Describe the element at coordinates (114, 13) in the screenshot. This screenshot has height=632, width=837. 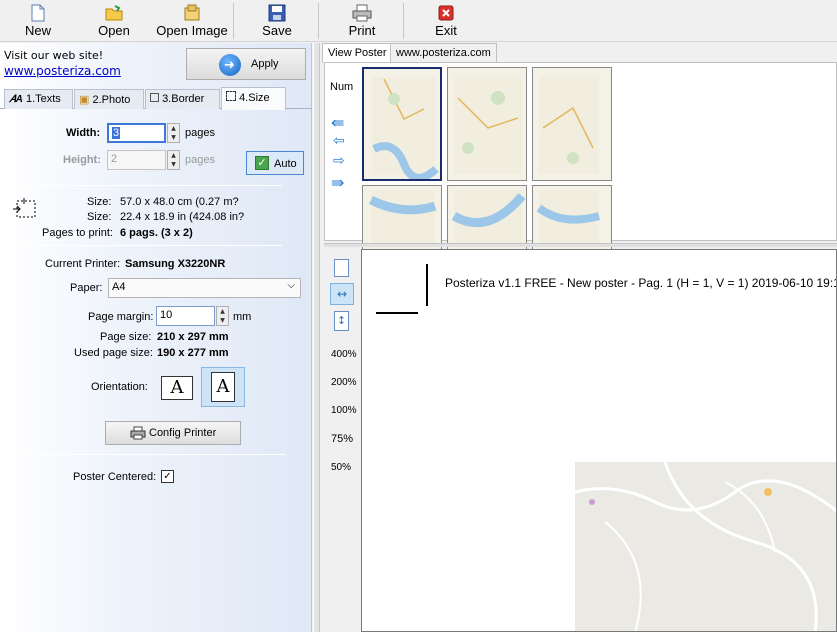
I see `folder-icon` at that location.